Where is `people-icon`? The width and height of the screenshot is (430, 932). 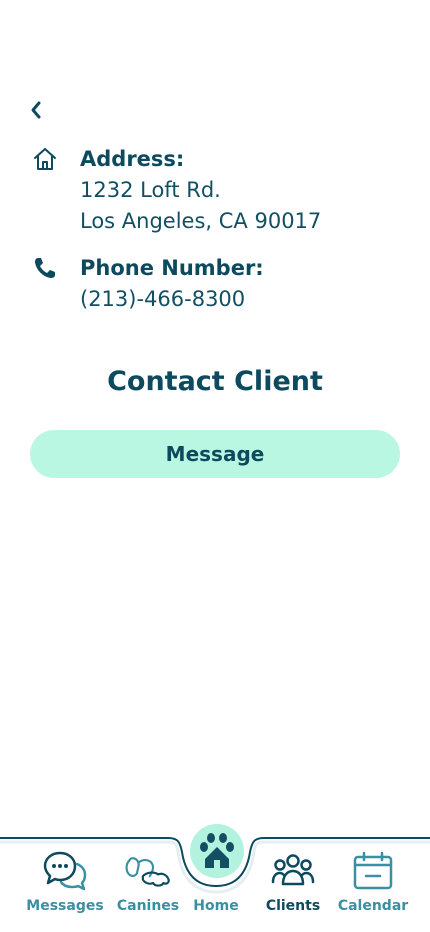
people-icon is located at coordinates (293, 870).